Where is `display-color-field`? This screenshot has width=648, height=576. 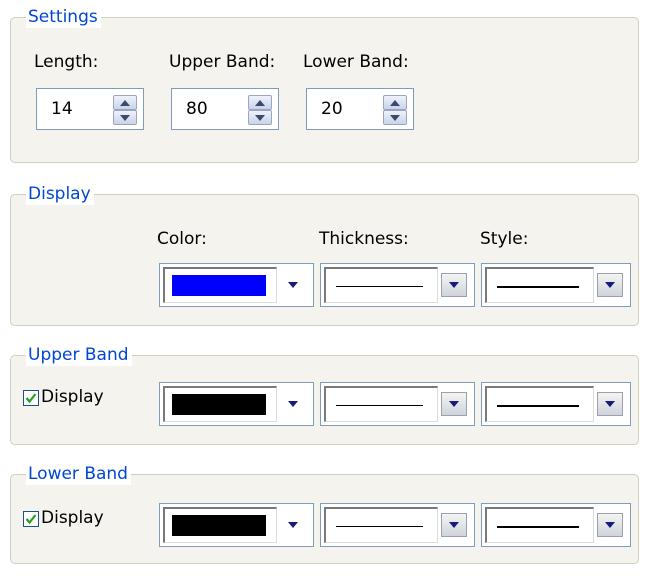 display-color-field is located at coordinates (220, 285).